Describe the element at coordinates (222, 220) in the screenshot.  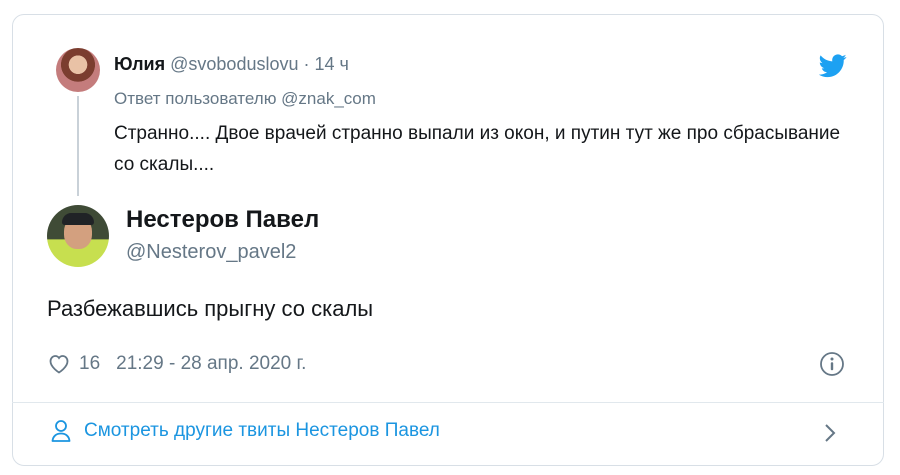
I see `author-name: Нестеров Павел` at that location.